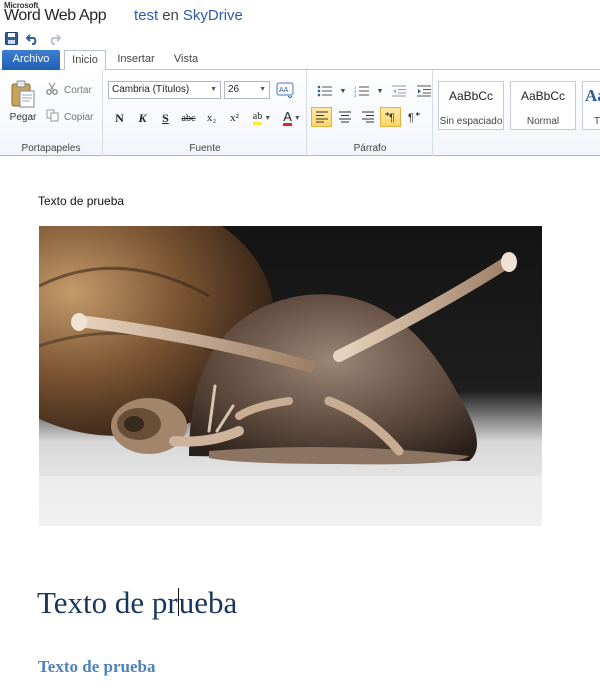 This screenshot has height=699, width=600. I want to click on copy-icon, so click(52, 117).